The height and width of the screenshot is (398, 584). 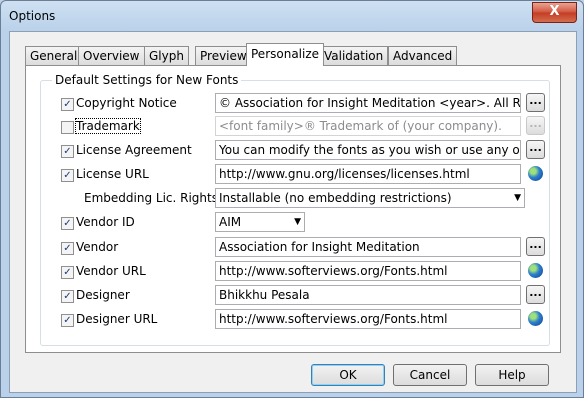 I want to click on embedding-rights-label: Embedding Lic. Rights, so click(x=151, y=198).